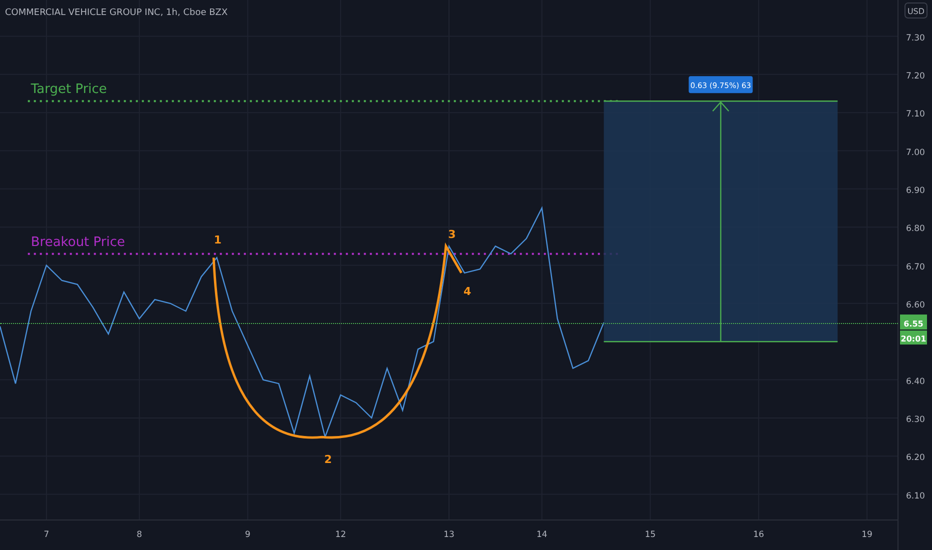 This screenshot has width=932, height=550. Describe the element at coordinates (468, 291) in the screenshot. I see `point-label: 4` at that location.